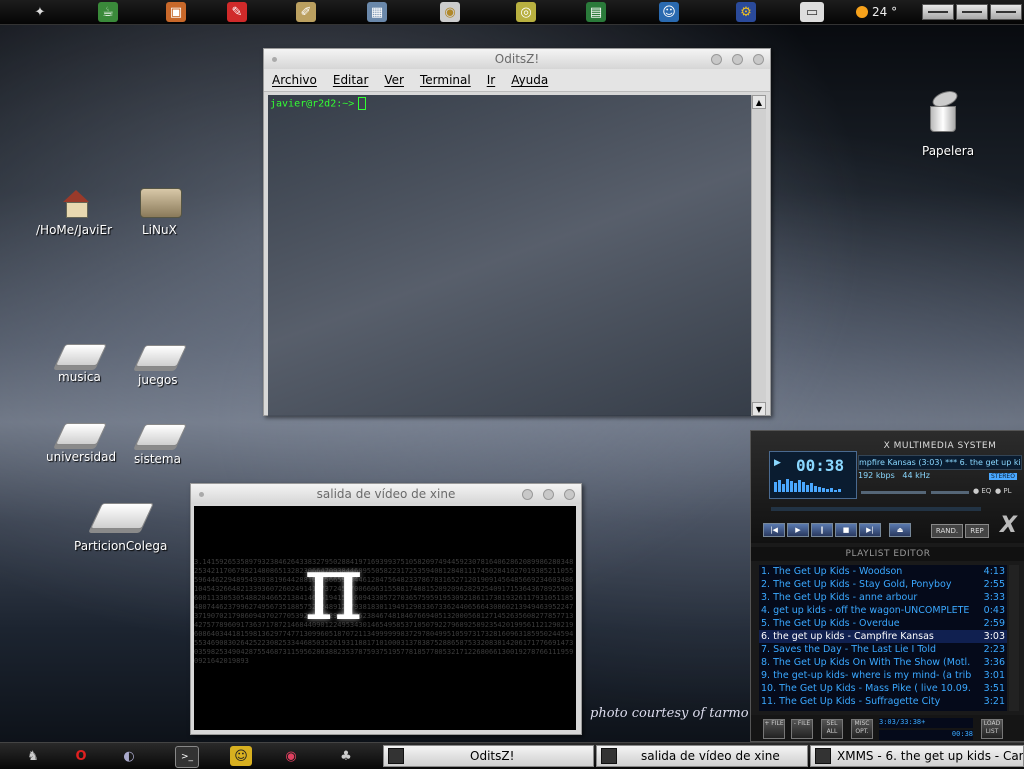 The image size is (1024, 769). Describe the element at coordinates (445, 80) in the screenshot. I see `menu-terminal: Terminal` at that location.